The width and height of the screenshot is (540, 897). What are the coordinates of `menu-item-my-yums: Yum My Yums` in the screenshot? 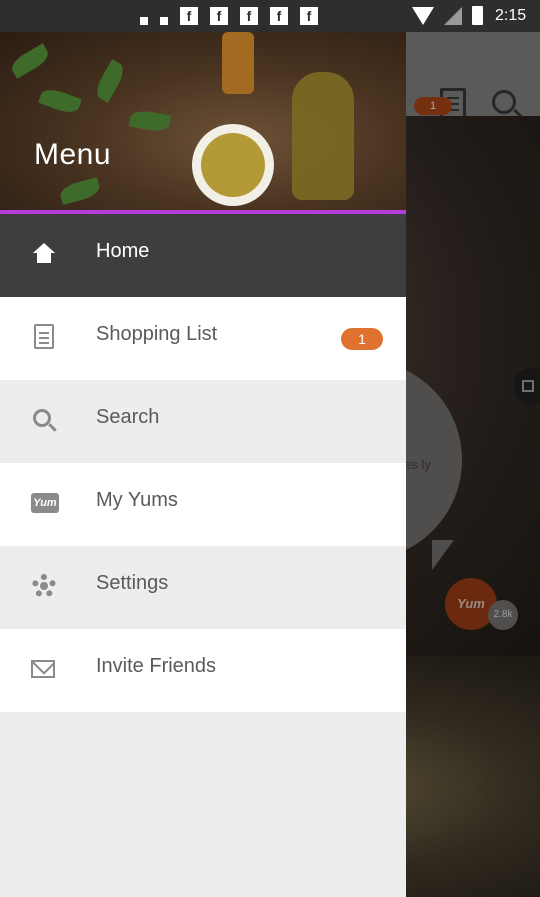 It's located at (203, 504).